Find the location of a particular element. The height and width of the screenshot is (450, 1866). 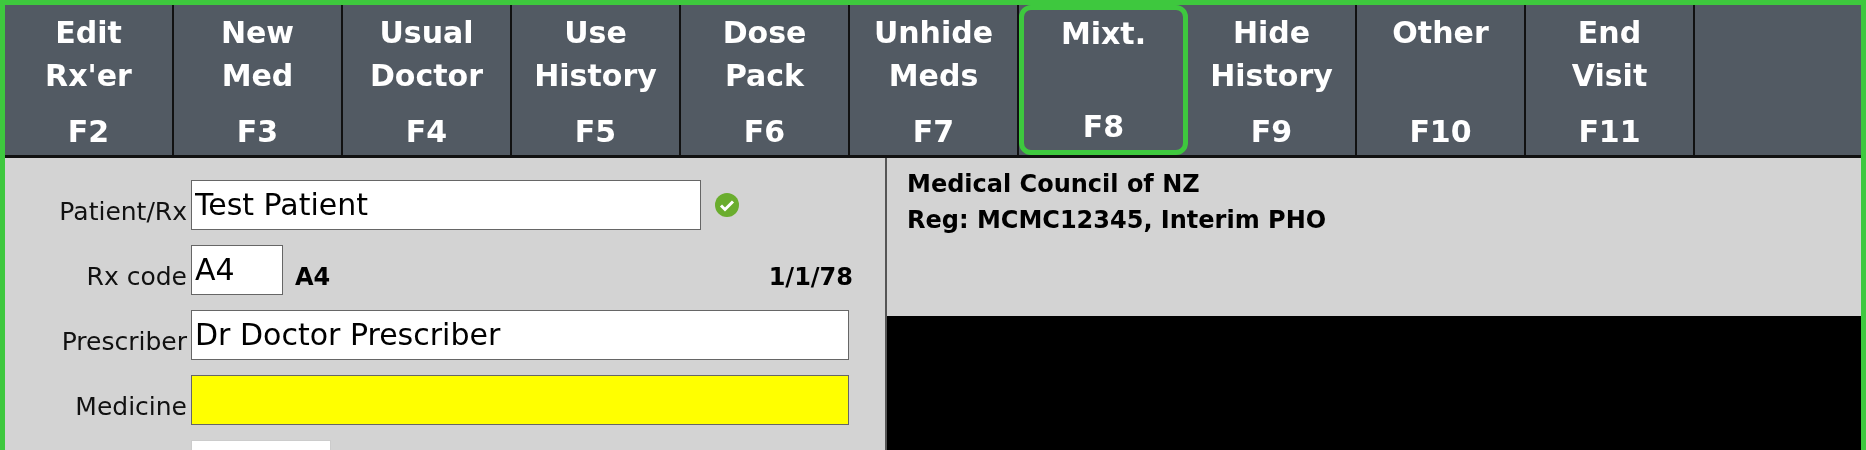

patient-field: Test Patient is located at coordinates (446, 204).